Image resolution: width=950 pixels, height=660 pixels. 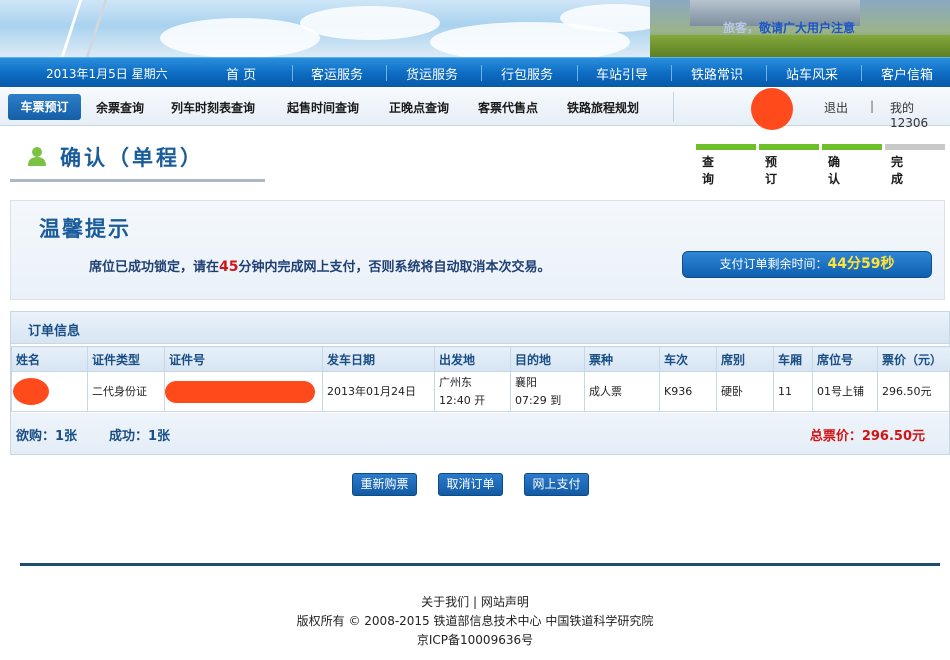 I want to click on col-car: 车厢, so click(x=793, y=359).